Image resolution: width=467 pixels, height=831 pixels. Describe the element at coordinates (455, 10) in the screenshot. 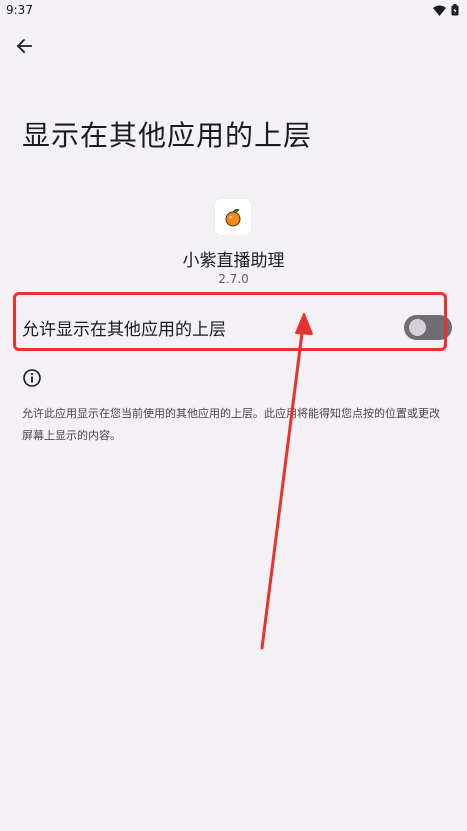

I see `battery-icon` at that location.